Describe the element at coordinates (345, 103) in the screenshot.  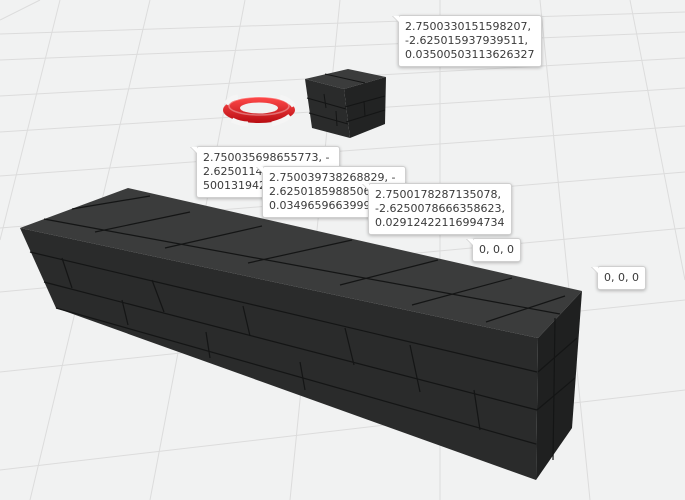
I see `small-stone-cube` at that location.